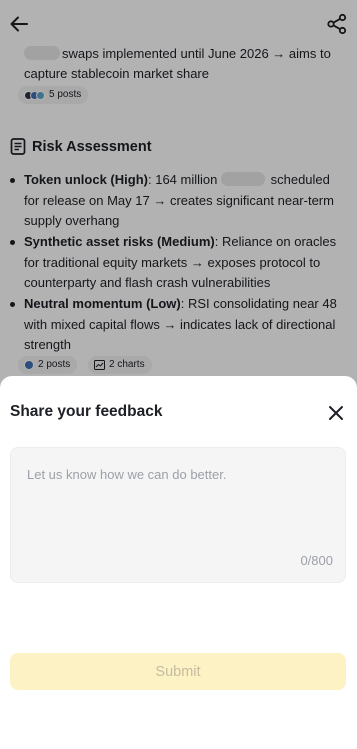  I want to click on submit-button: Submit, so click(178, 671).